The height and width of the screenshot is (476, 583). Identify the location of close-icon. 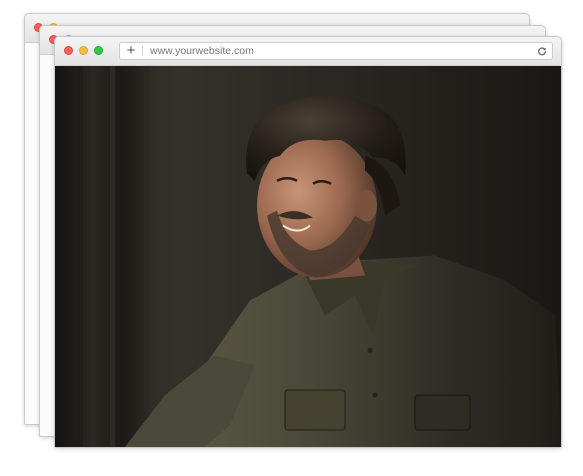
(68, 50).